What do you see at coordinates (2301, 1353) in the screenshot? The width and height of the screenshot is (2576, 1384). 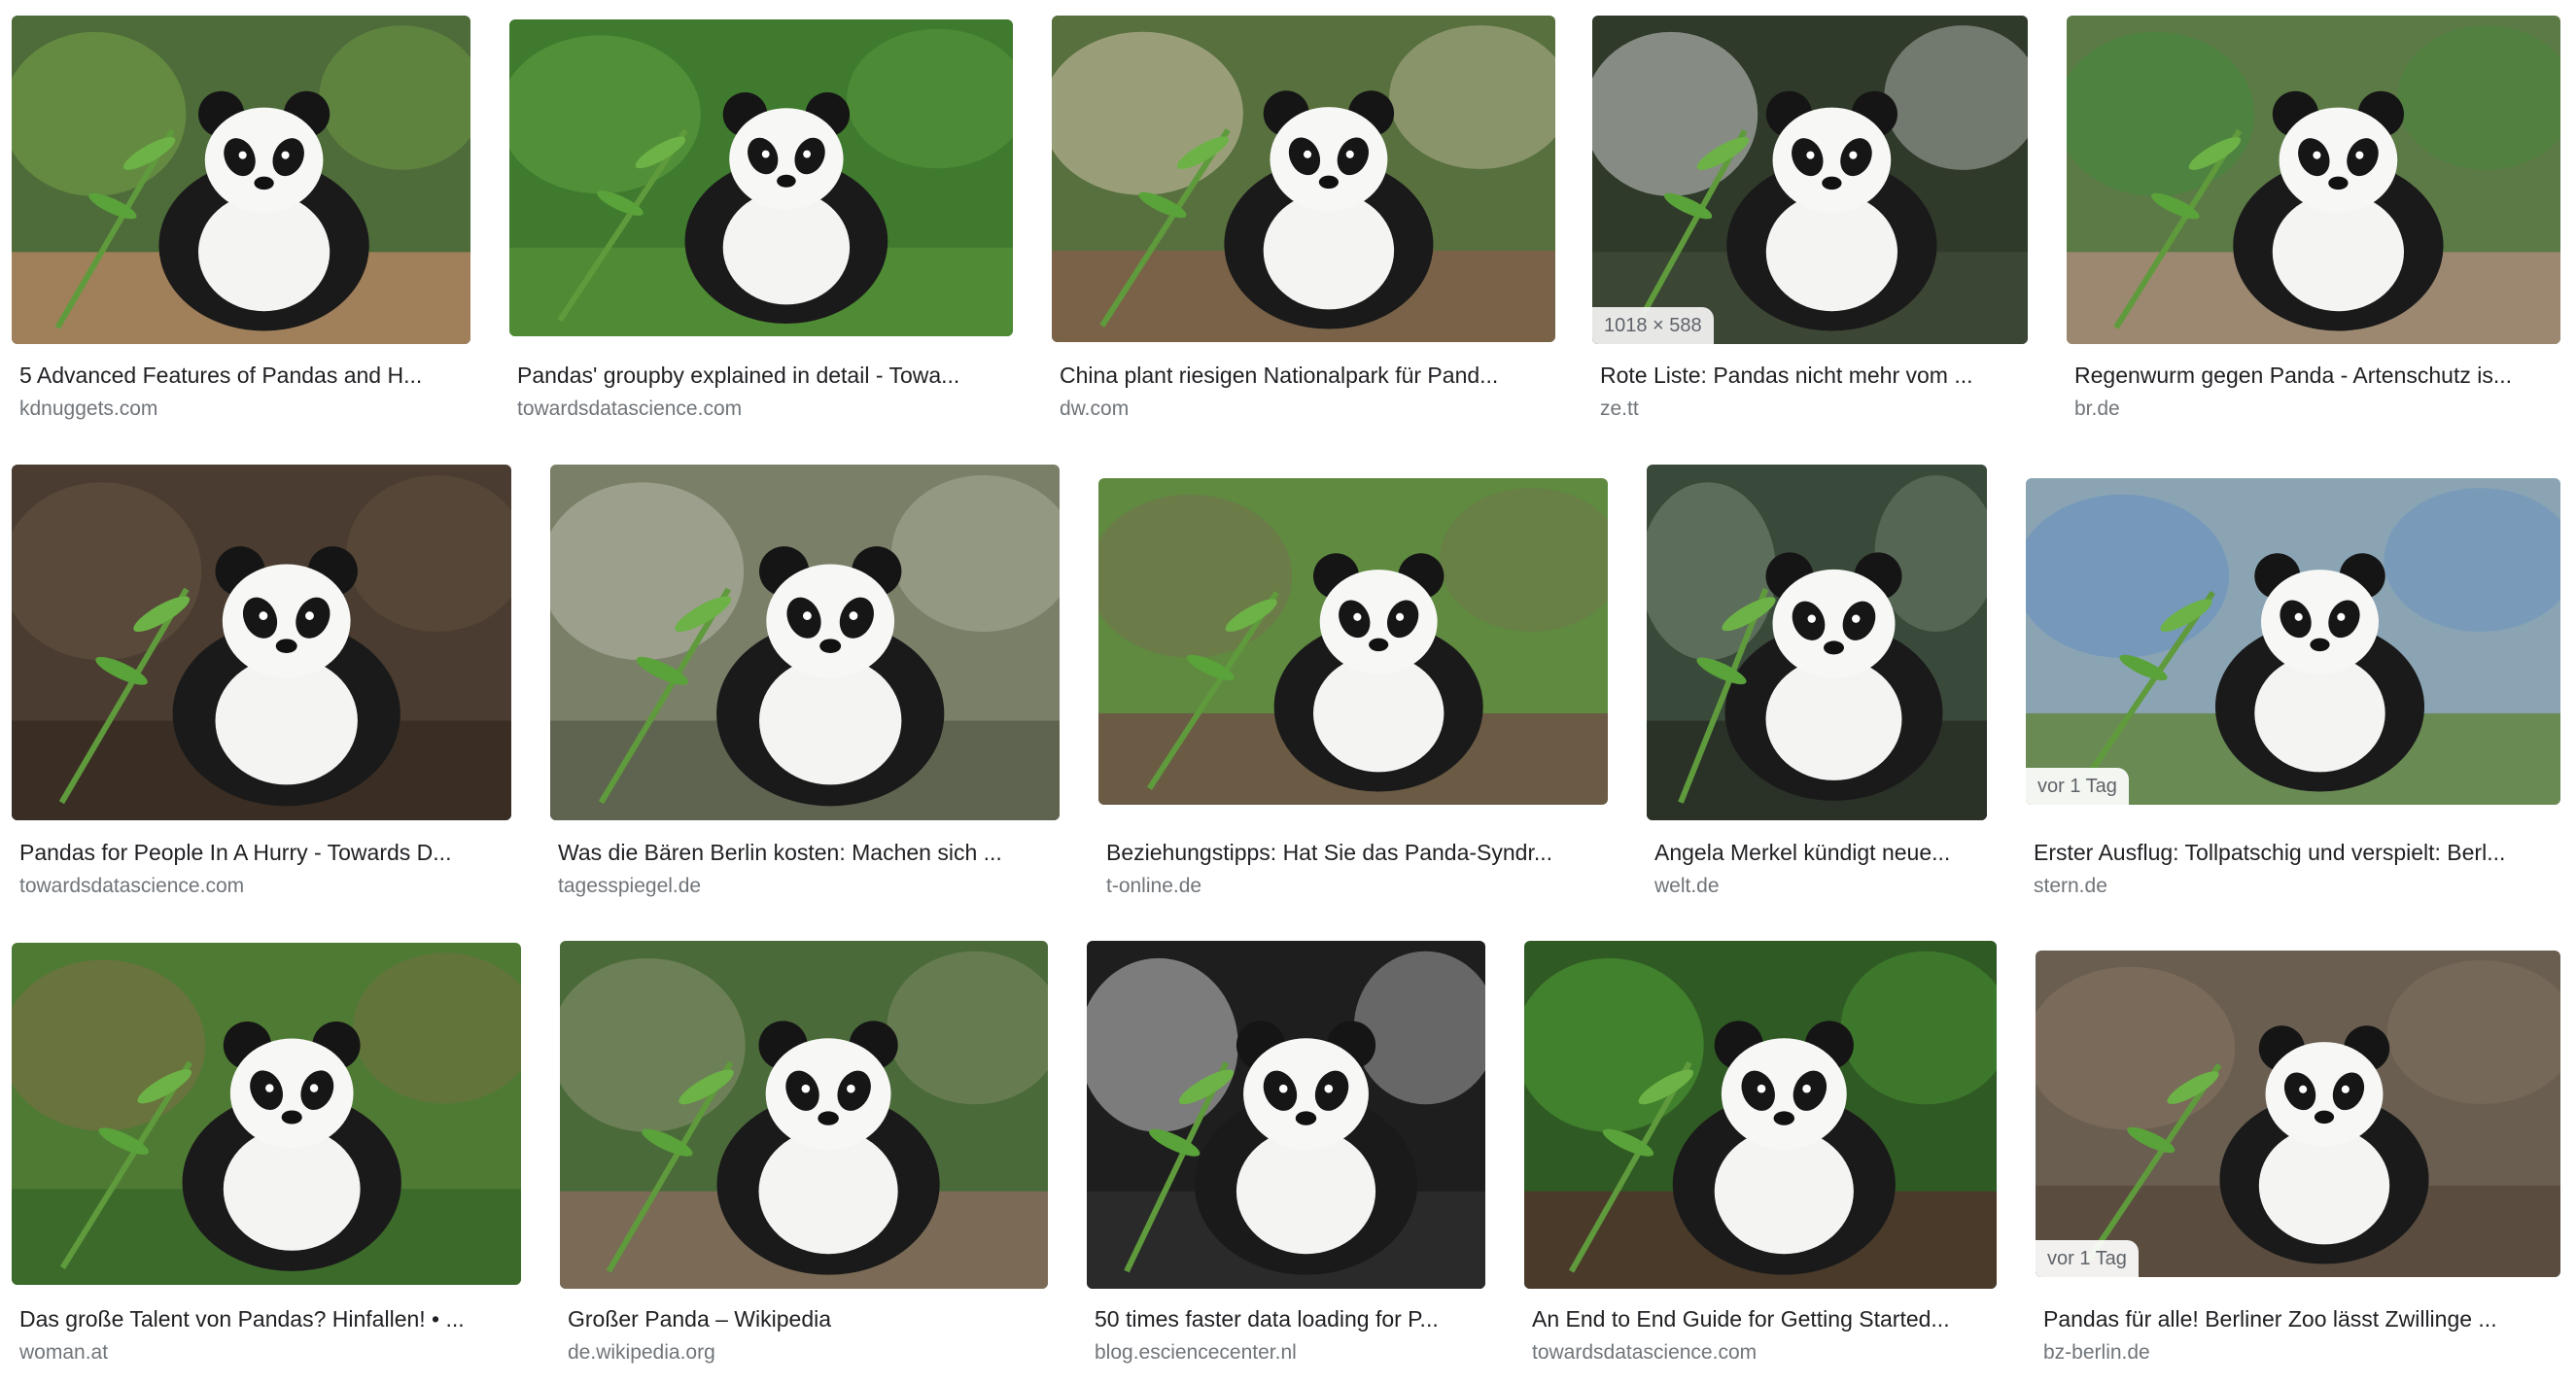 I see `result-source: bz-berlin.de` at bounding box center [2301, 1353].